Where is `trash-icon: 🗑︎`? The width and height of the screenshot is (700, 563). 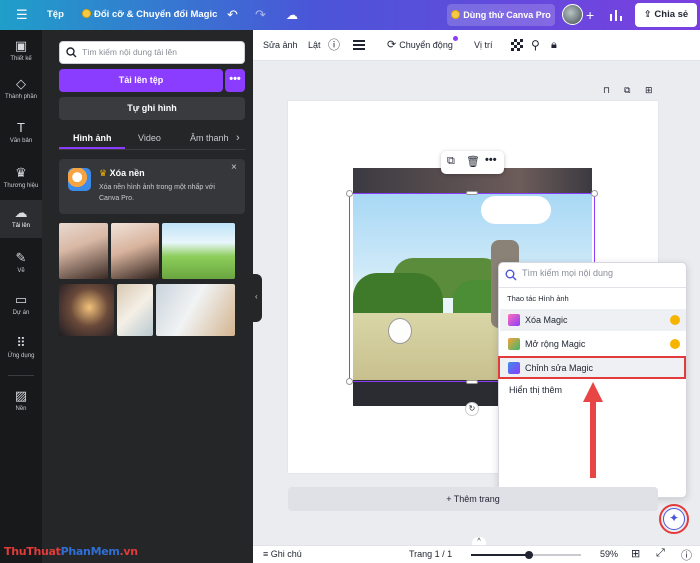
trash-icon: 🗑︎ is located at coordinates (473, 161).